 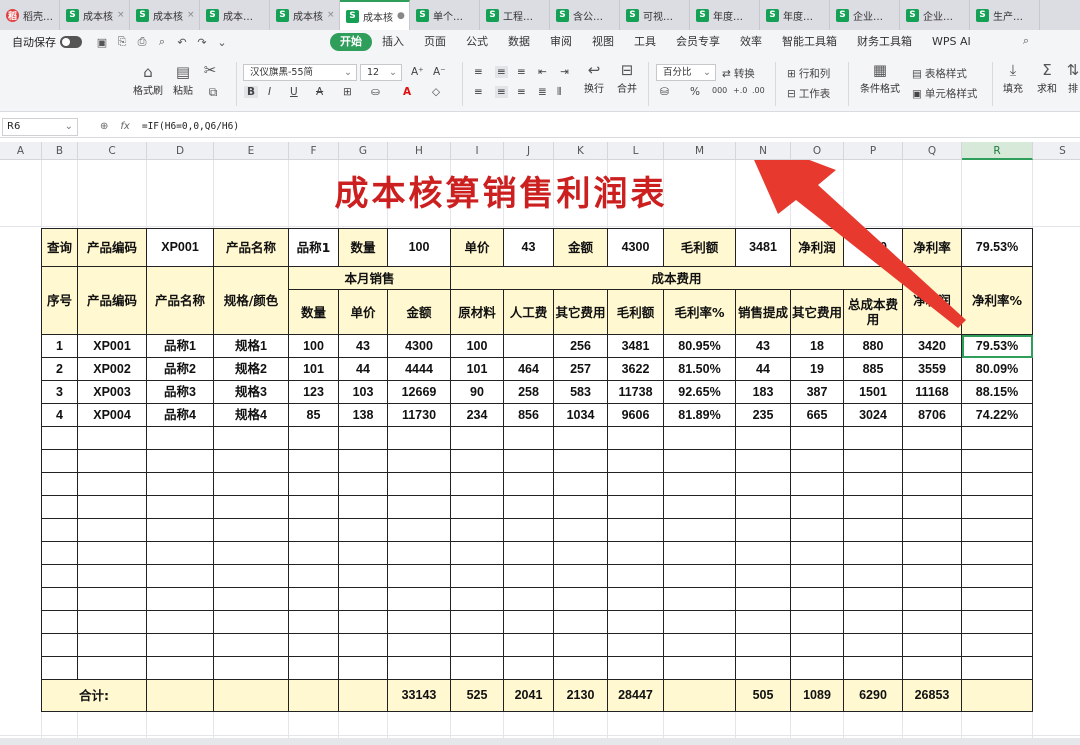 I want to click on table-cell: 规格4, so click(x=251, y=415).